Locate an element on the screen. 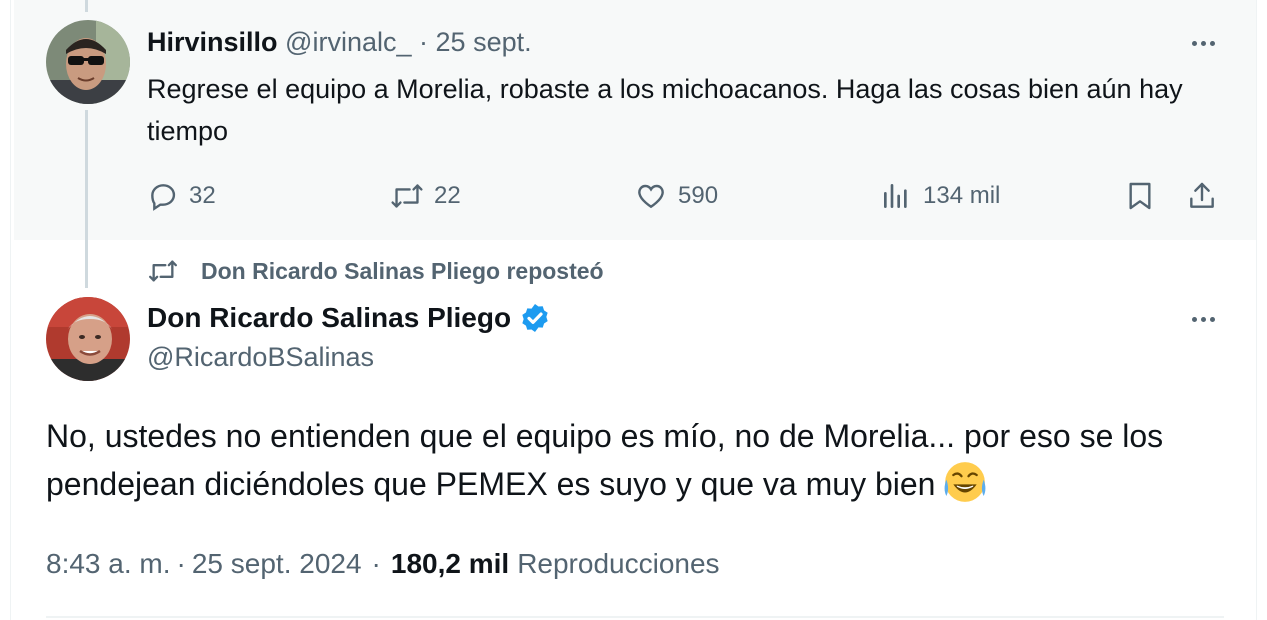 Image resolution: width=1267 pixels, height=620 pixels. main-more-button is located at coordinates (1203, 319).